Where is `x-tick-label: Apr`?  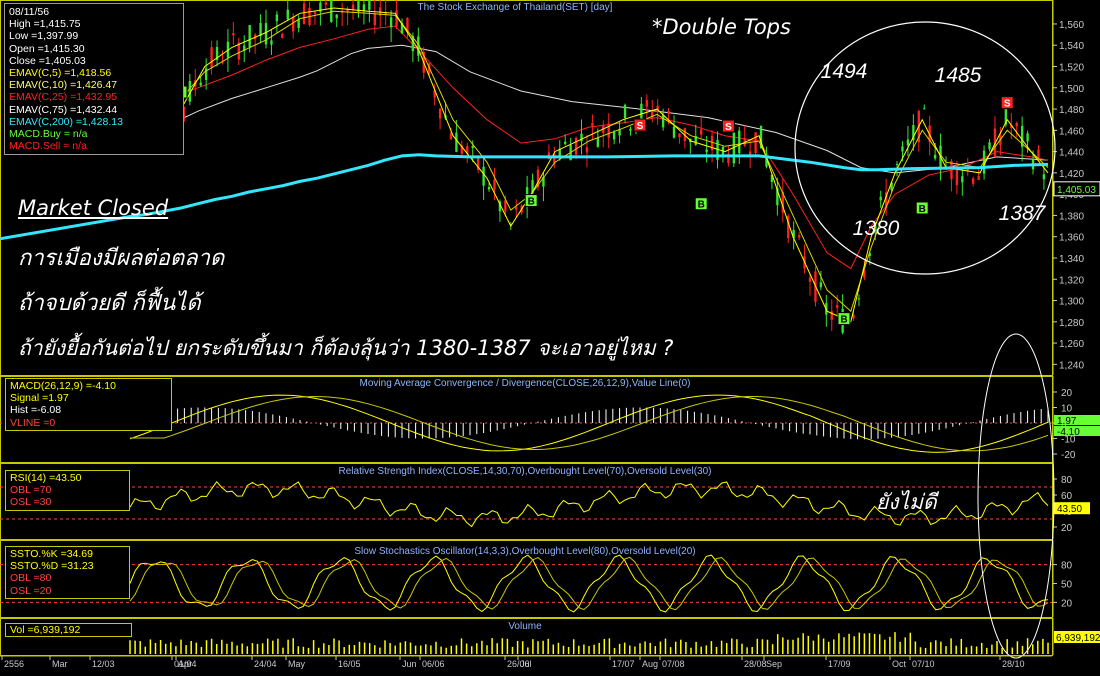
x-tick-label: Apr is located at coordinates (185, 664).